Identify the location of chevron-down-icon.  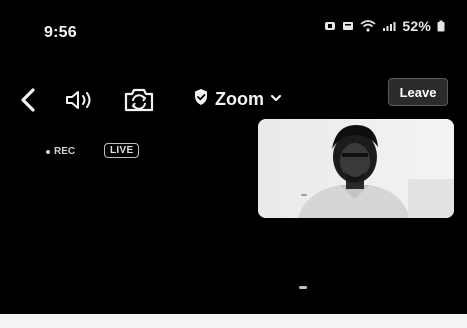
(276, 99).